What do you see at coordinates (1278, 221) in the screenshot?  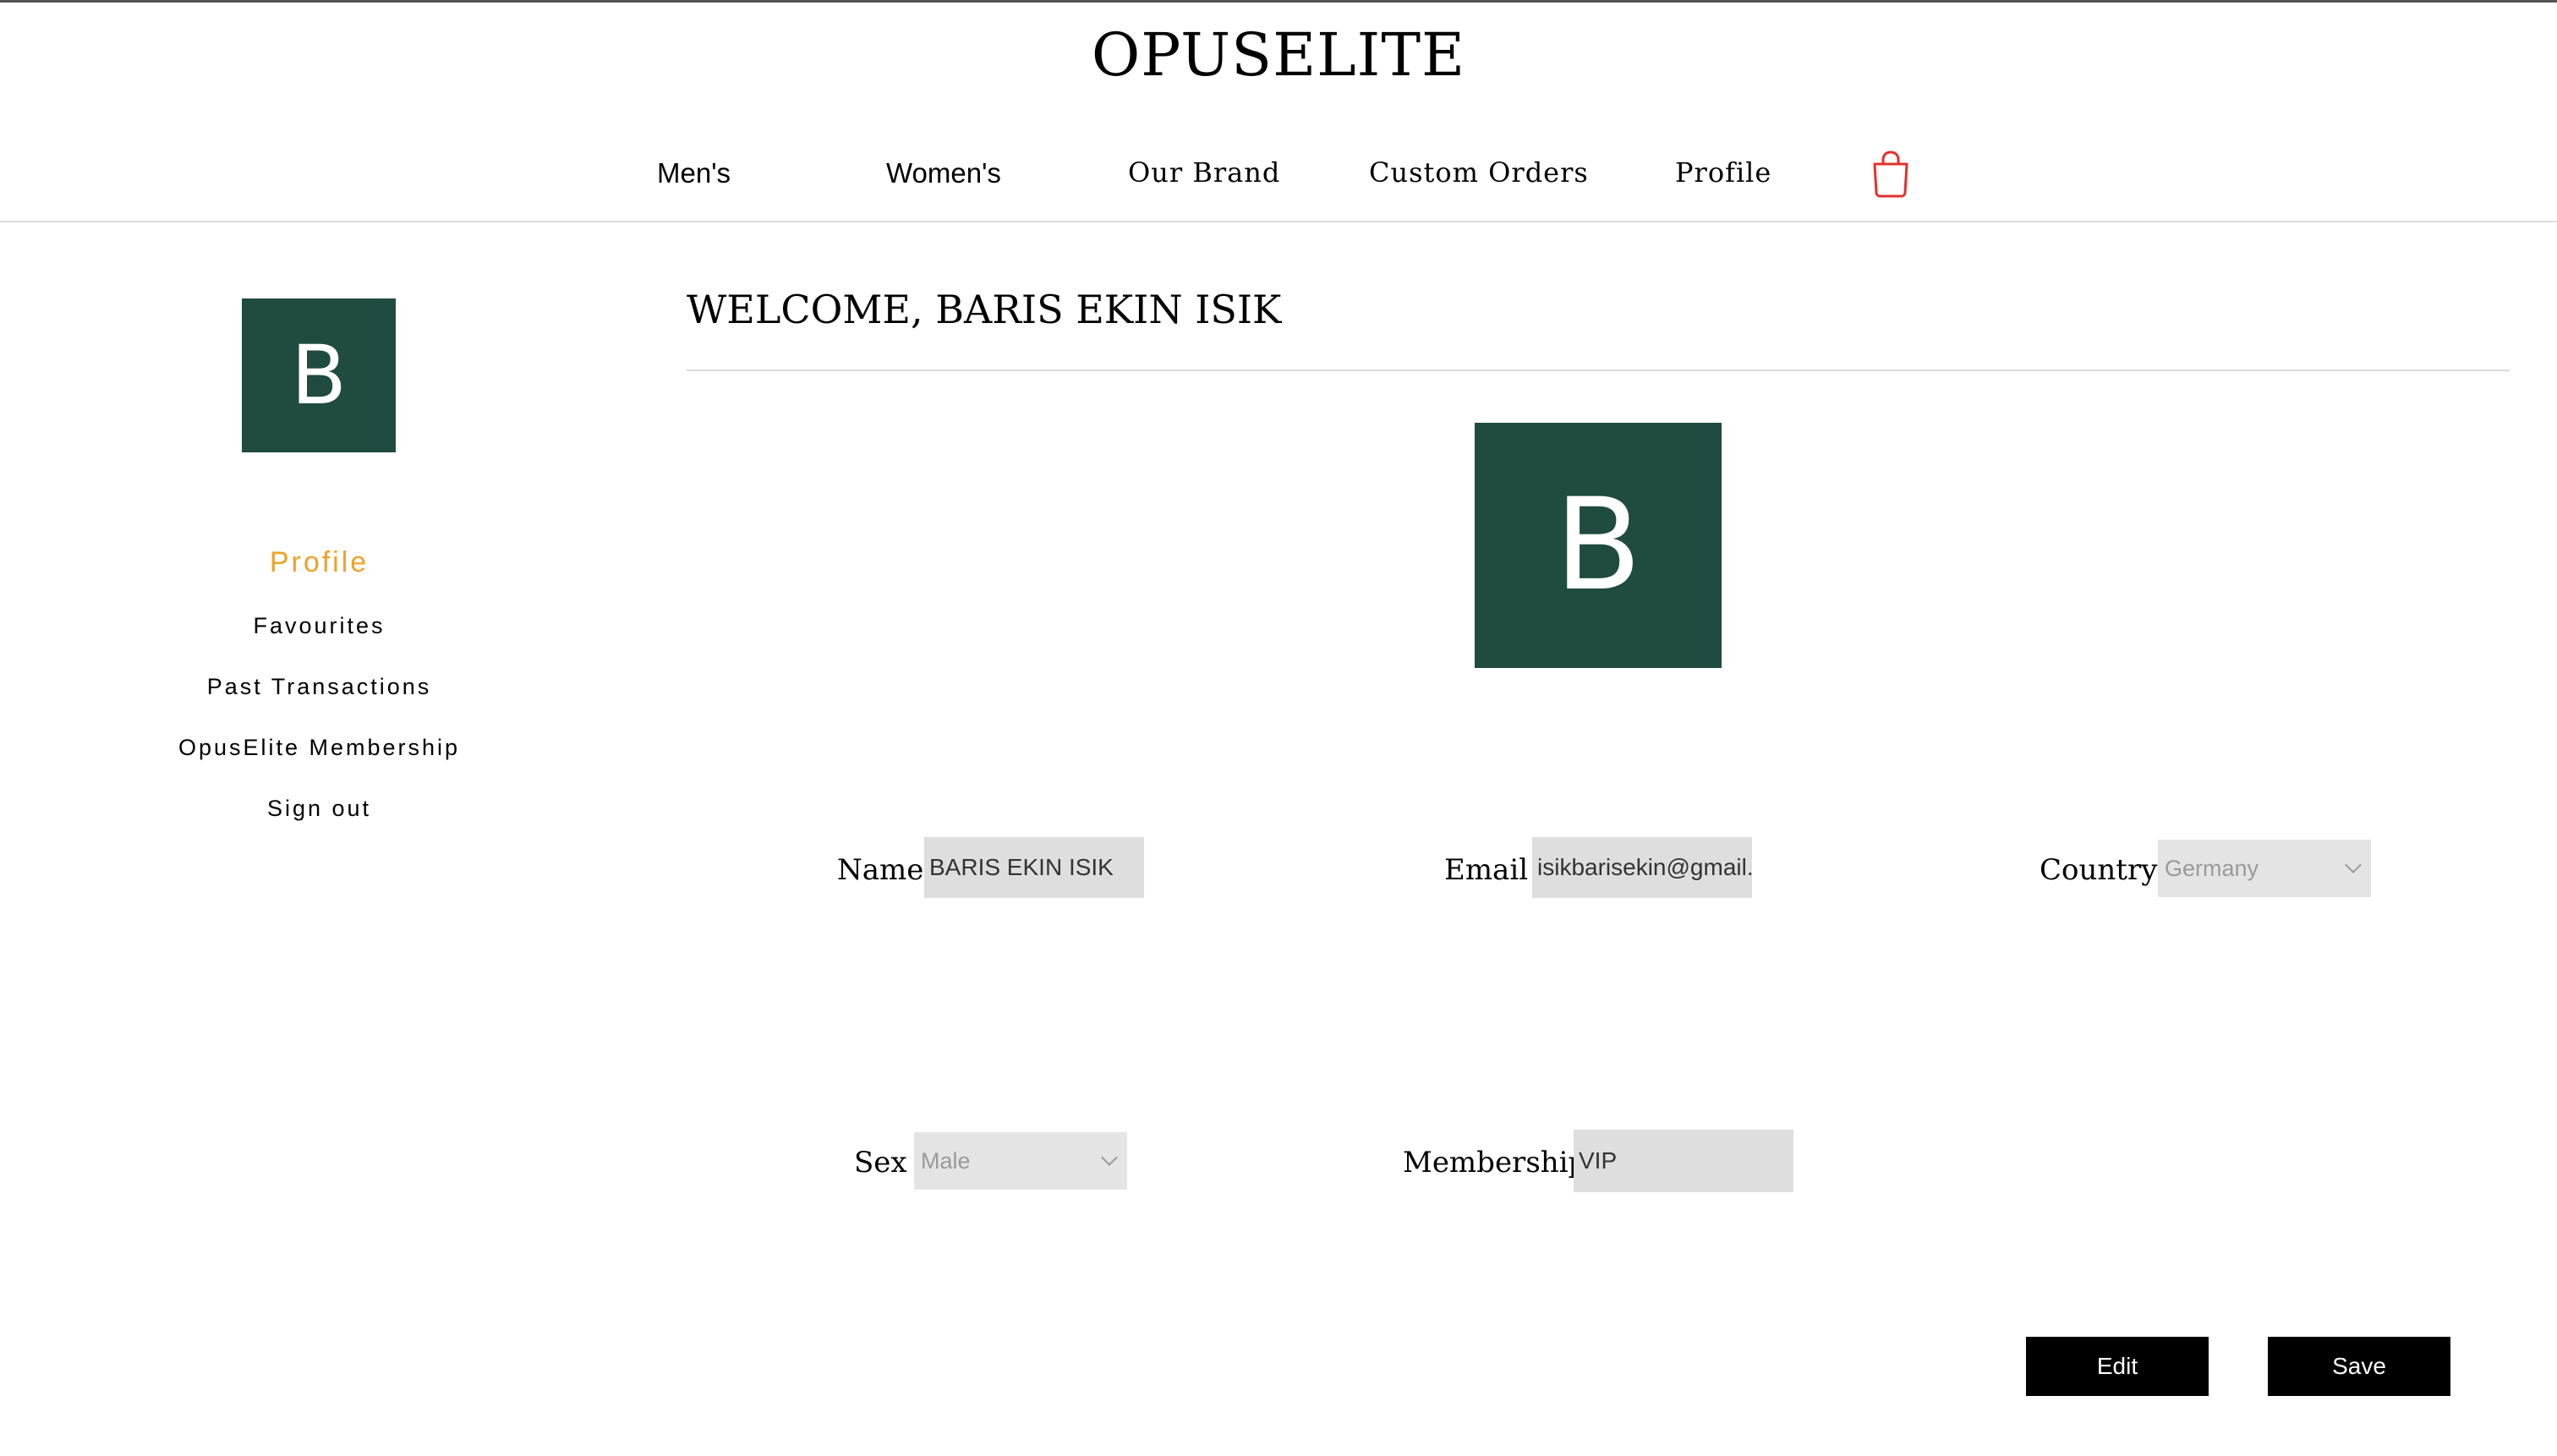 I see `header-divider` at bounding box center [1278, 221].